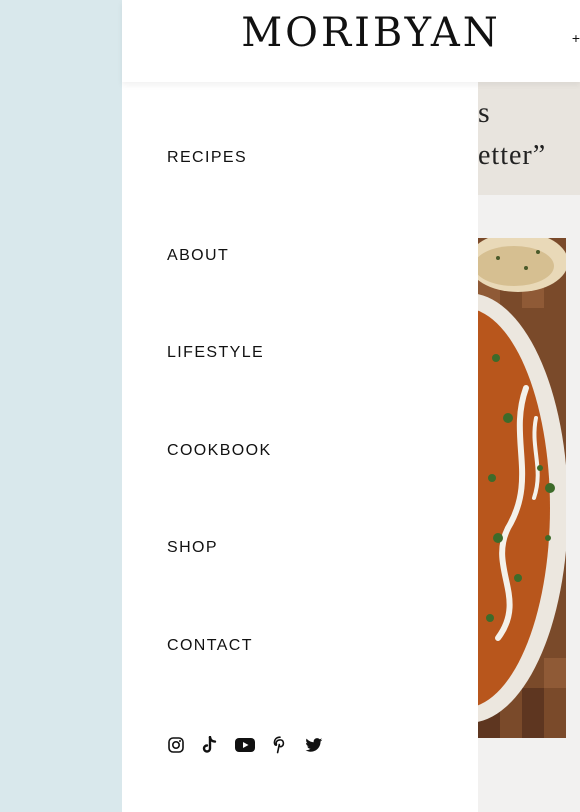  I want to click on featured-recipe-image, so click(522, 488).